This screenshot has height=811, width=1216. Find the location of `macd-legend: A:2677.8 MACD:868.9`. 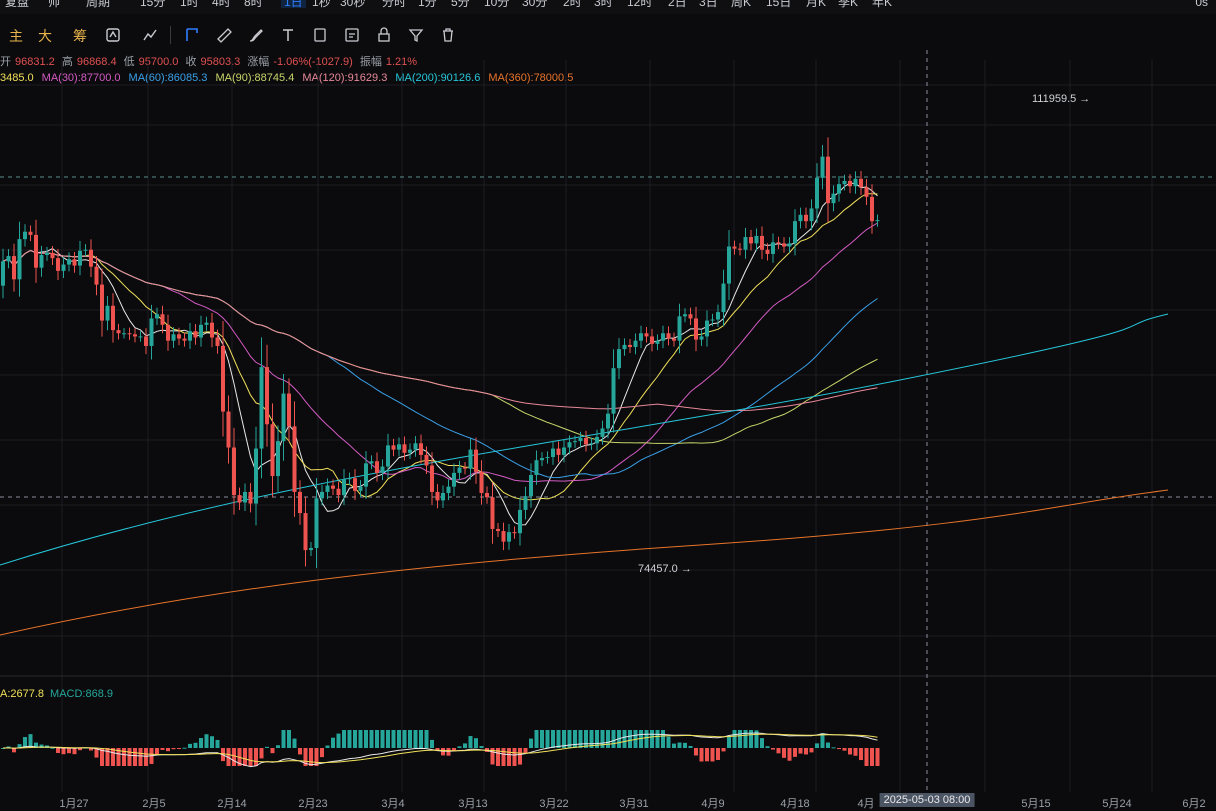

macd-legend: A:2677.8 MACD:868.9 is located at coordinates (59, 694).